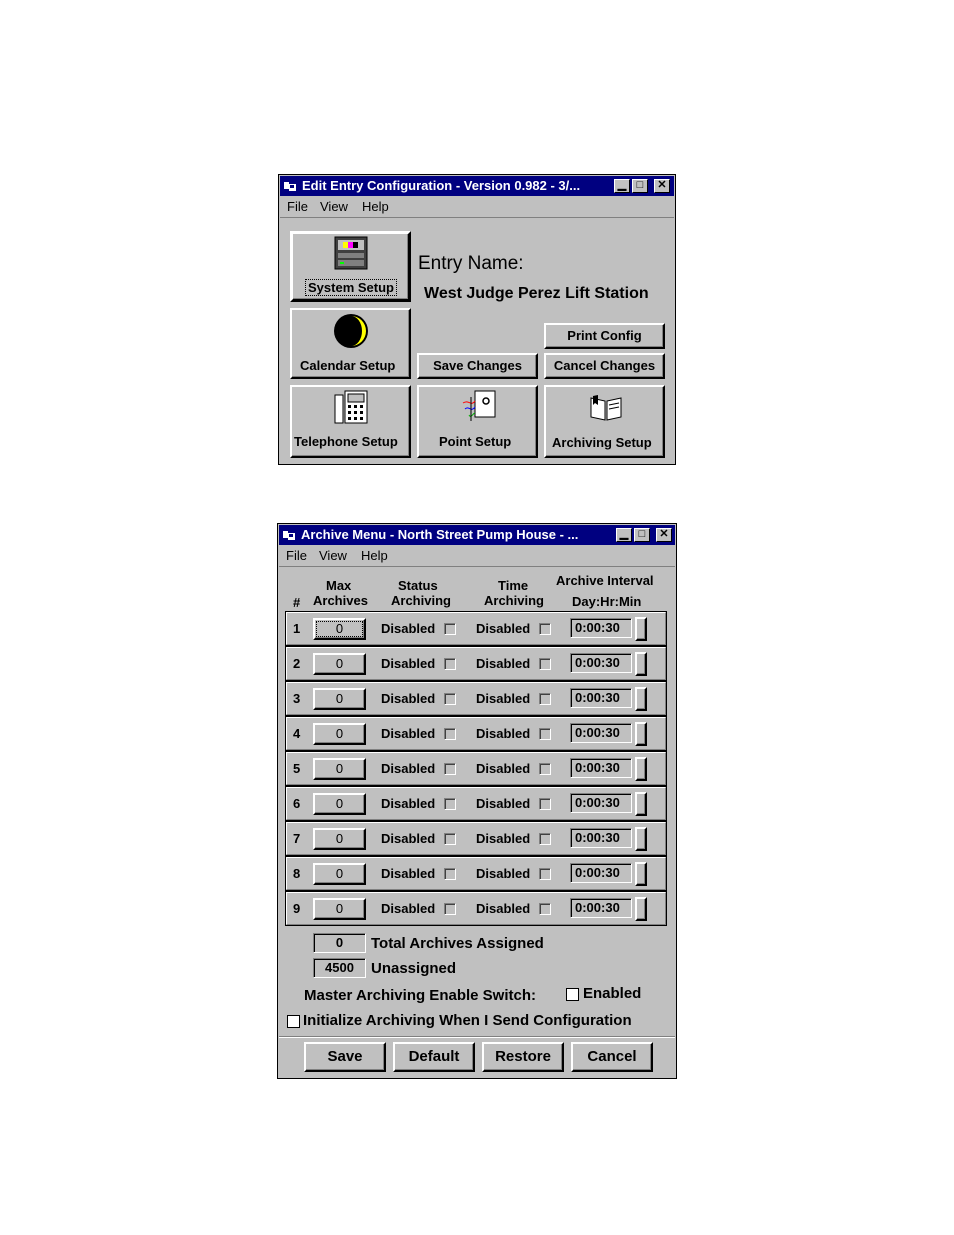 This screenshot has width=954, height=1235. I want to click on row-number: 5, so click(297, 768).